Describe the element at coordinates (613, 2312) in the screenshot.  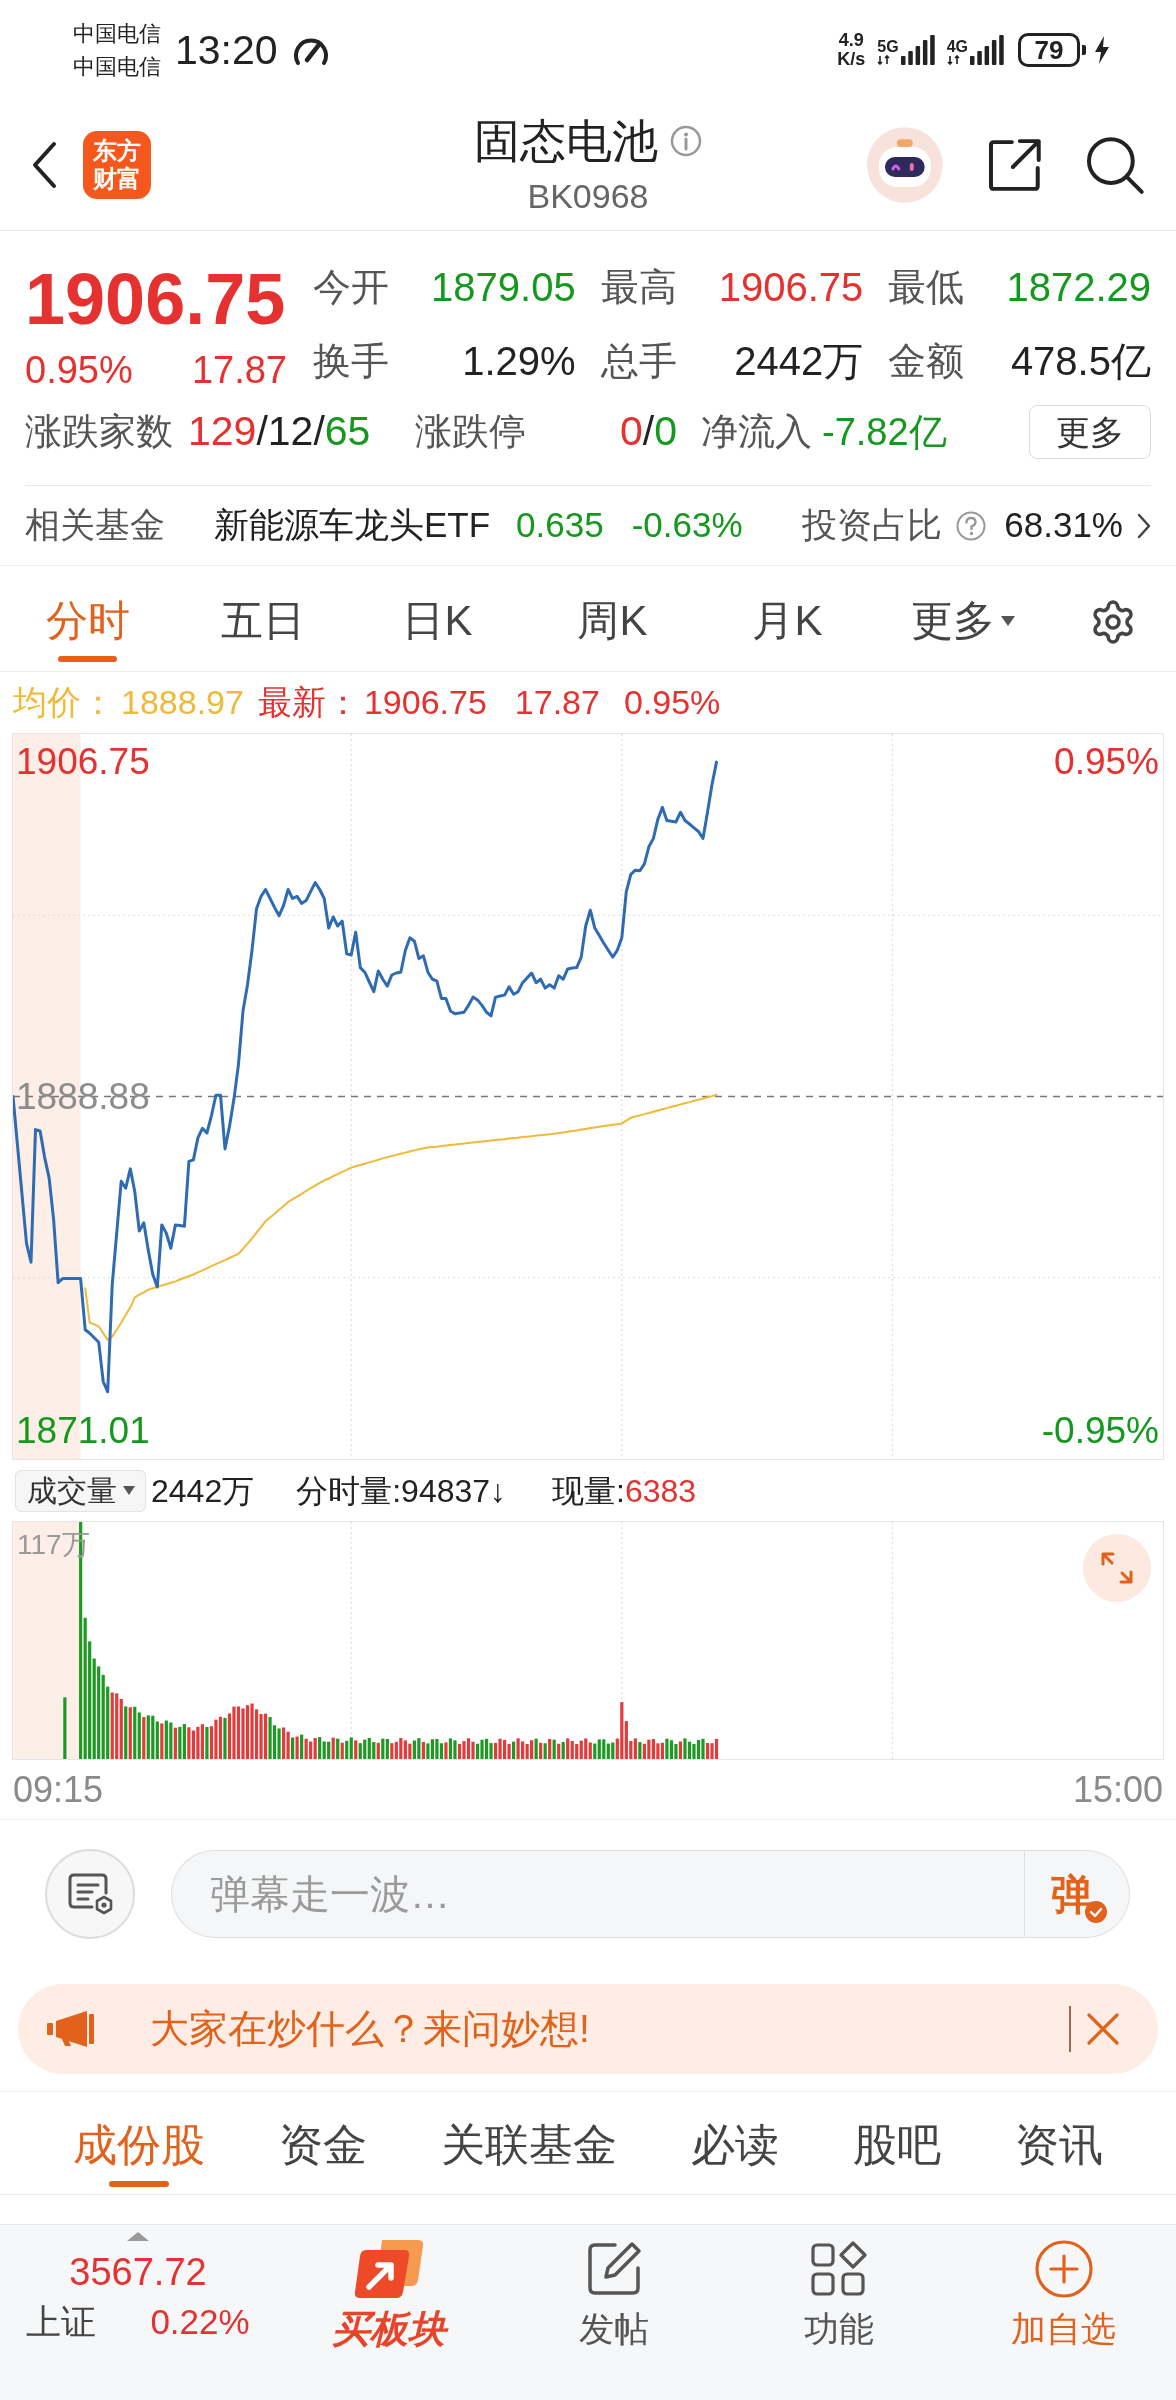
I see `toolbar-action: 发帖` at that location.